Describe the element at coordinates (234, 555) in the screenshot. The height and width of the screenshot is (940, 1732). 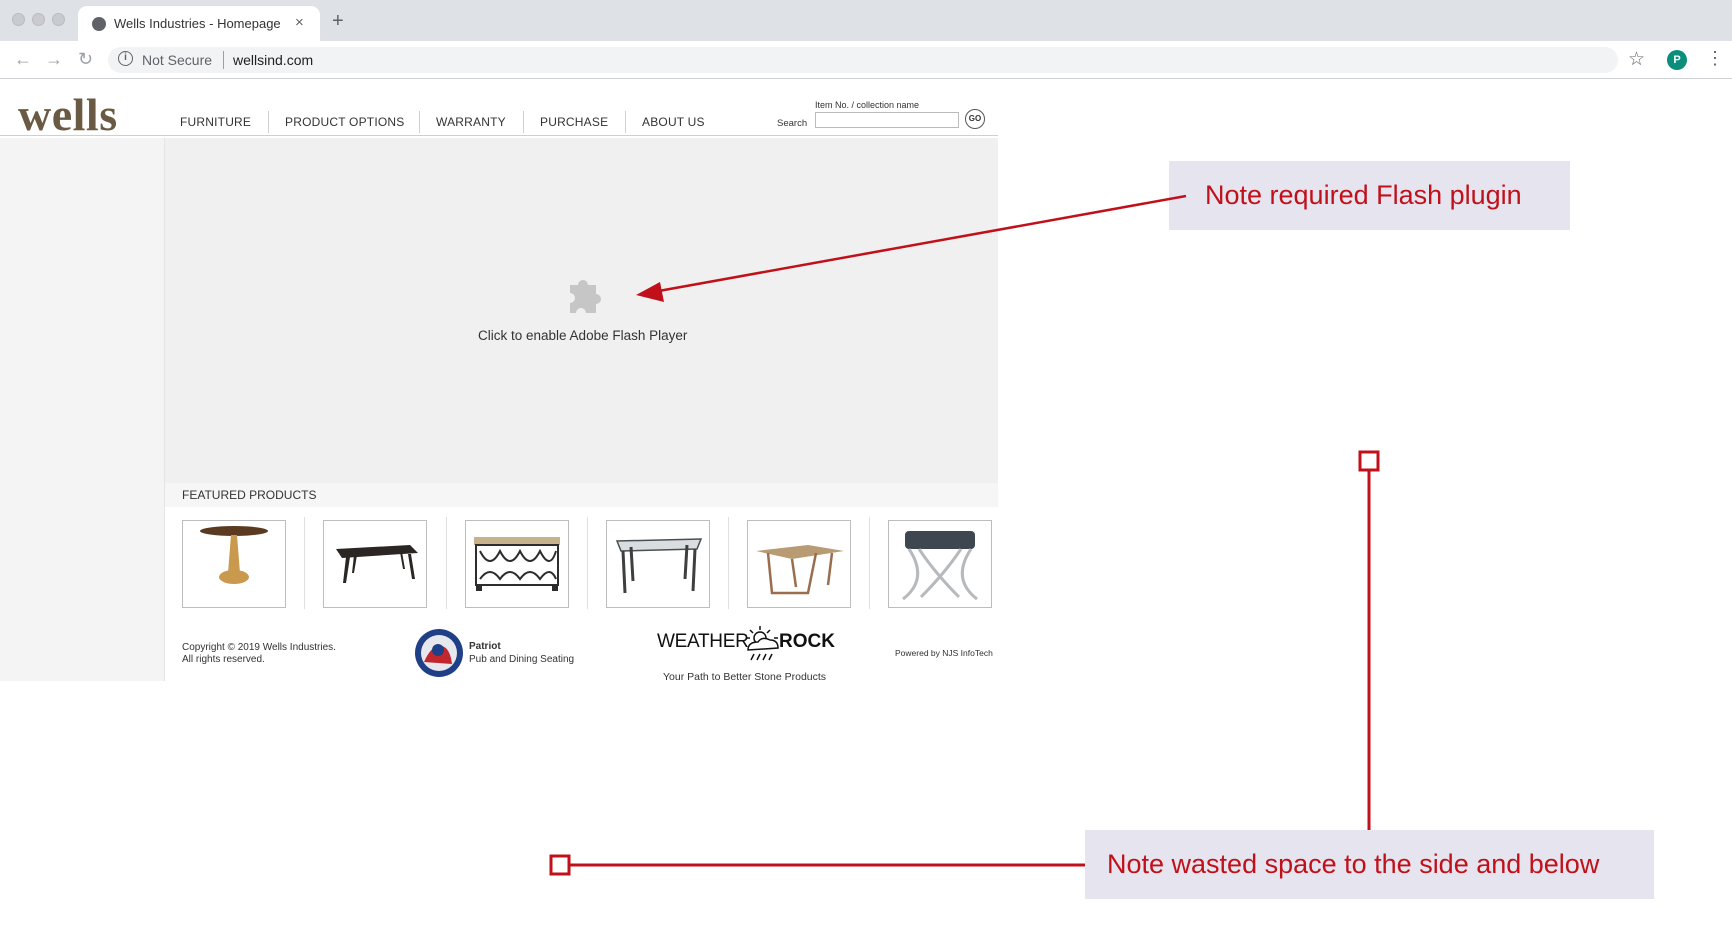
I see `round-pedestal-table-icon` at that location.